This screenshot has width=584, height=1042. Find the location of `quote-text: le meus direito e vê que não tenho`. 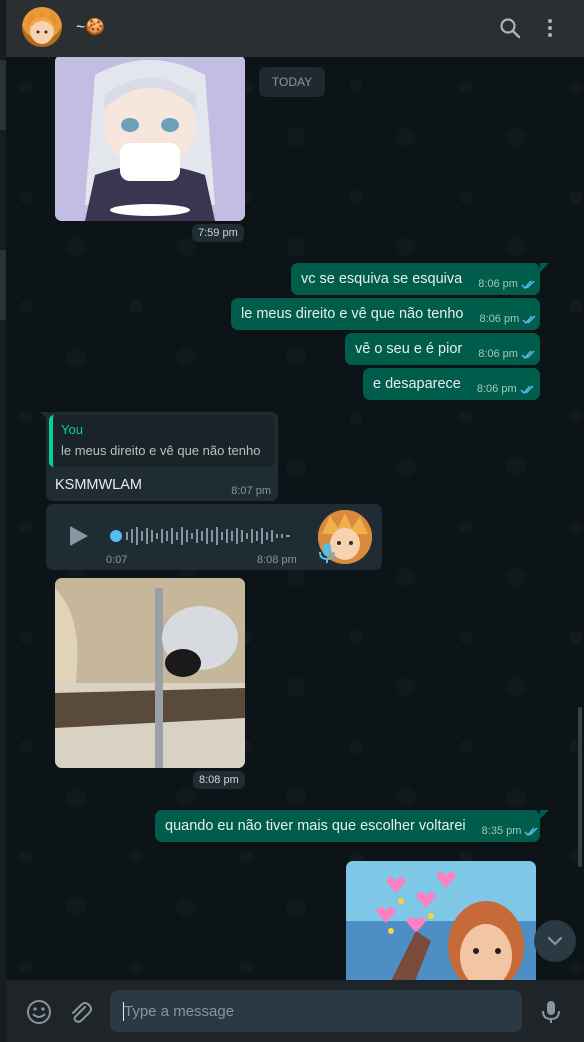

quote-text: le meus direito e vê que não tenho is located at coordinates (161, 450).